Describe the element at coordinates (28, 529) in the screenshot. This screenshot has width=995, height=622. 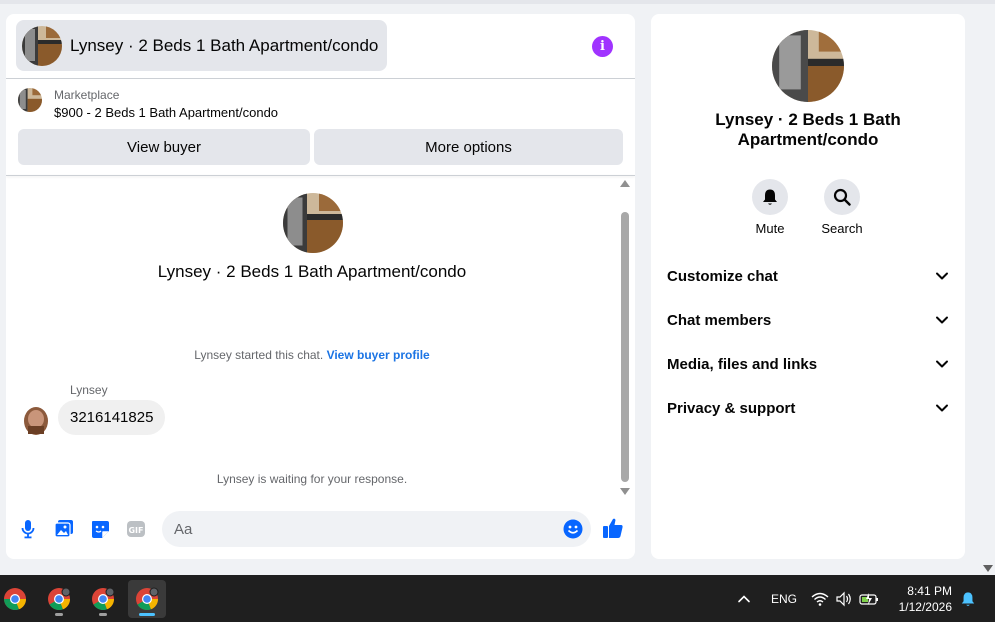
I see `microphone-icon` at that location.